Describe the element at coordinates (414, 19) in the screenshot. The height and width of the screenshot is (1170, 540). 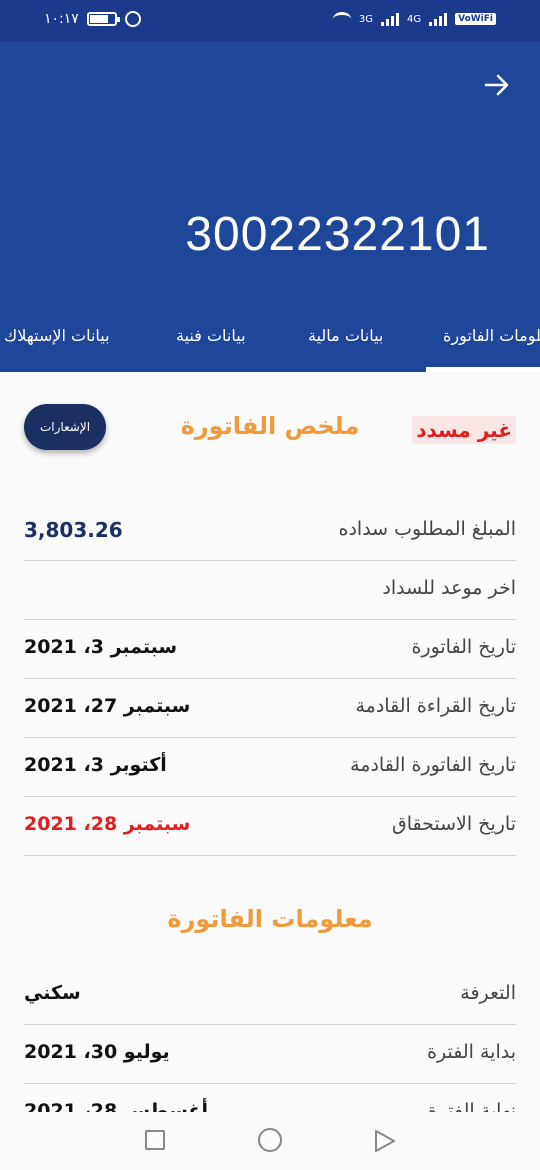
I see `network-label-4g: 4G` at that location.